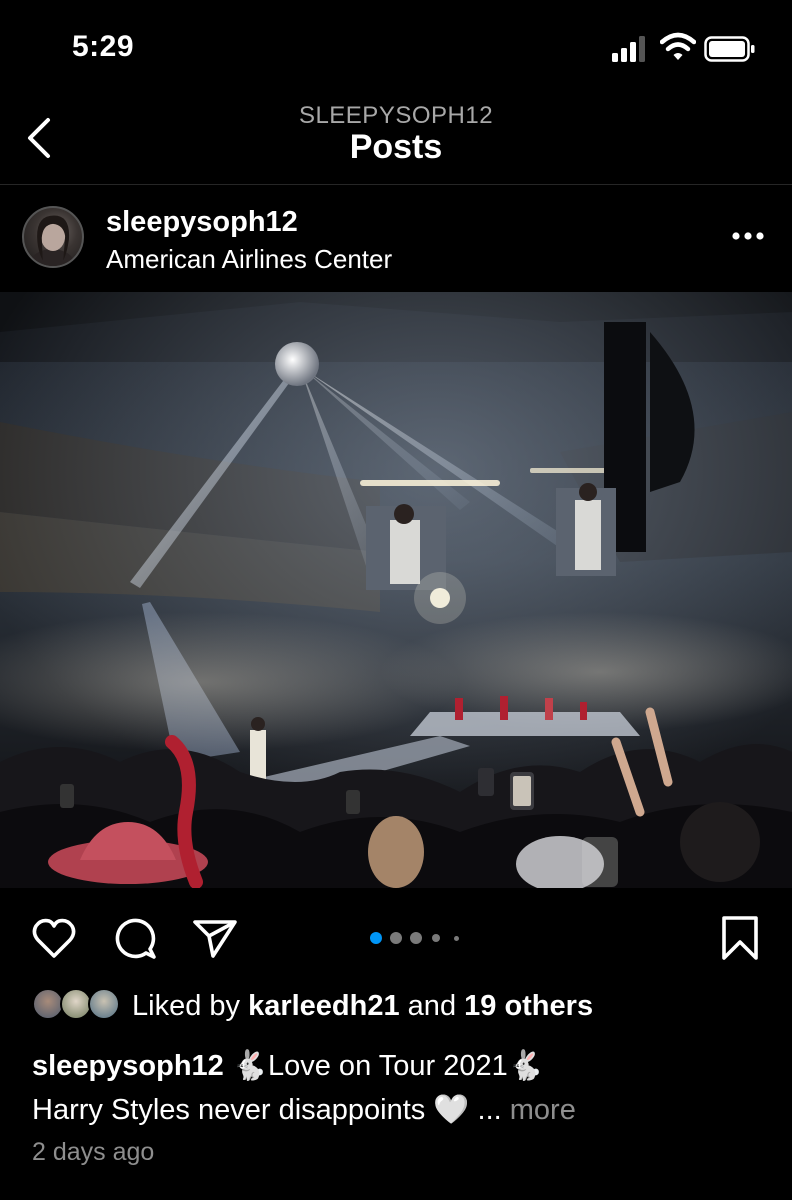 This screenshot has width=792, height=1200. I want to click on likes-text: Liked by karleedh21 and 19 others, so click(362, 1006).